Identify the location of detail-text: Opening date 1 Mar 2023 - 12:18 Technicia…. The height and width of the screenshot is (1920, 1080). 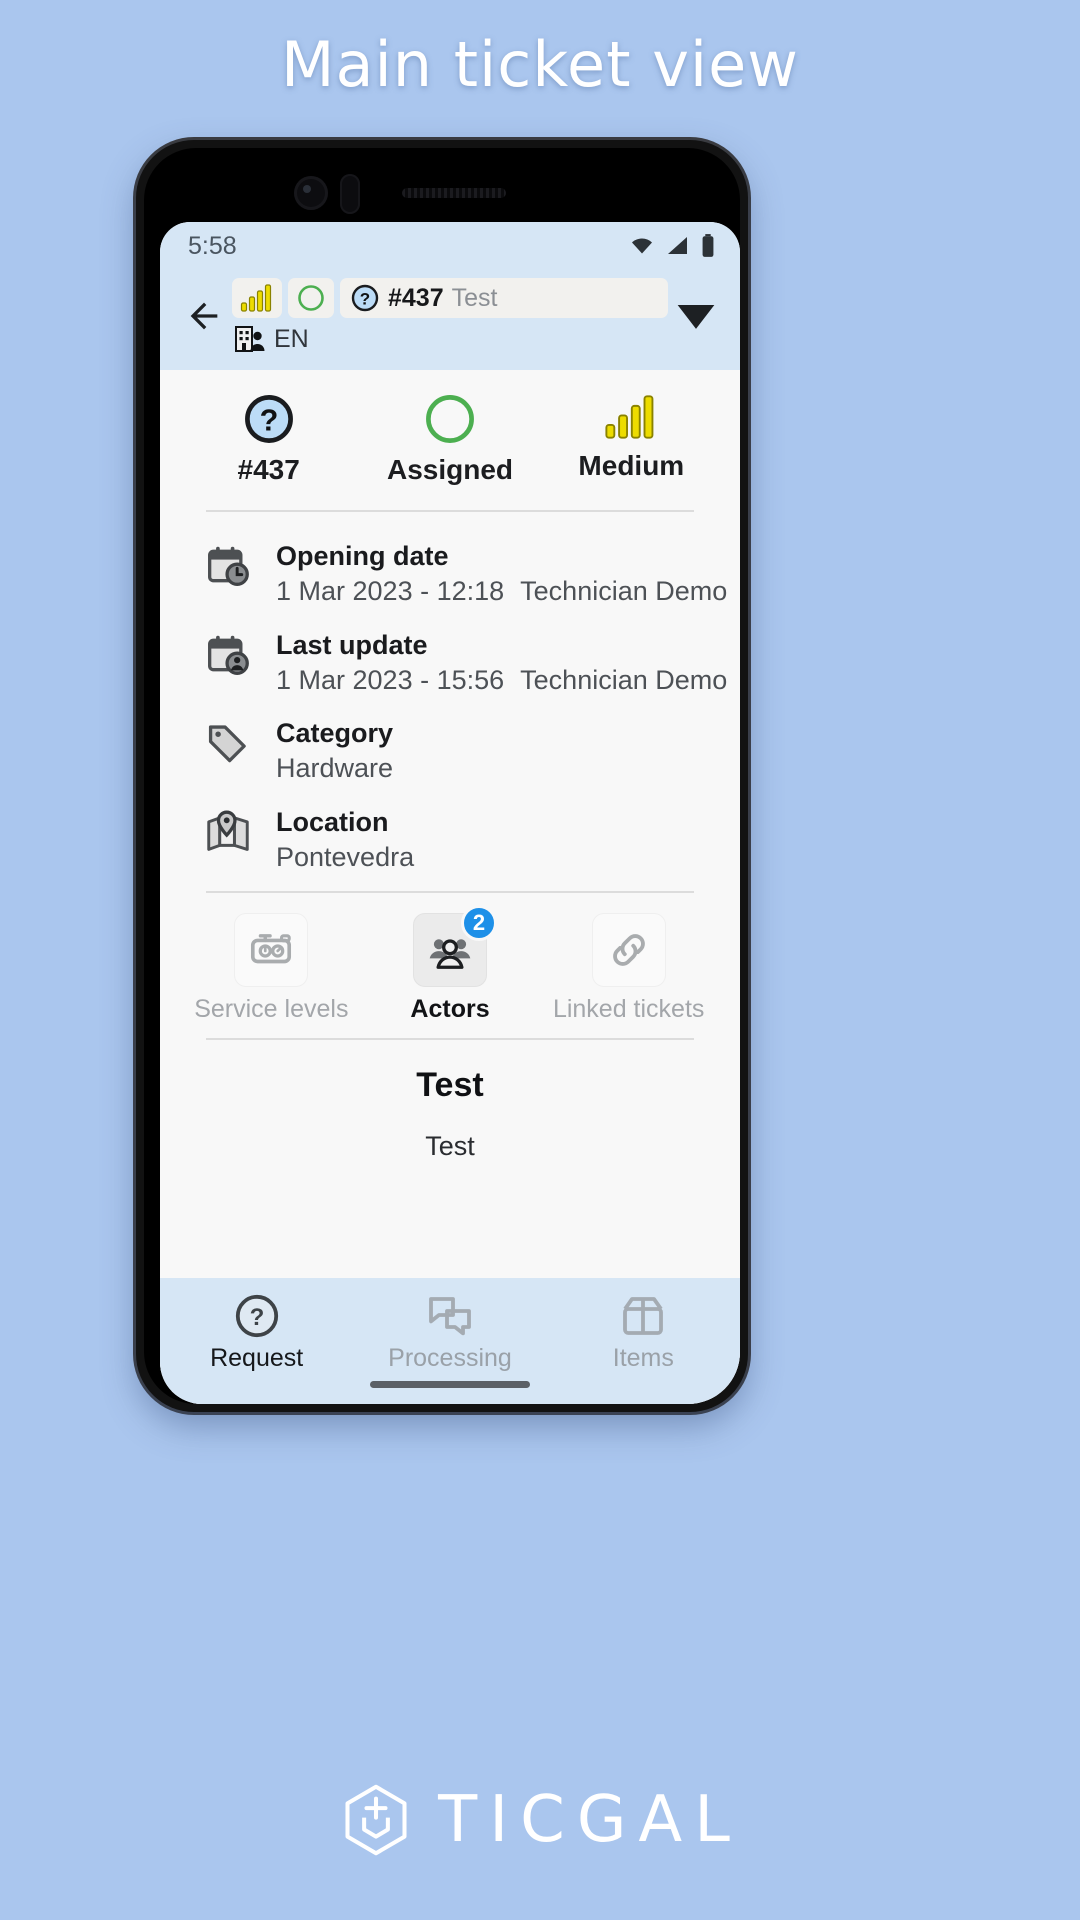
(501, 574).